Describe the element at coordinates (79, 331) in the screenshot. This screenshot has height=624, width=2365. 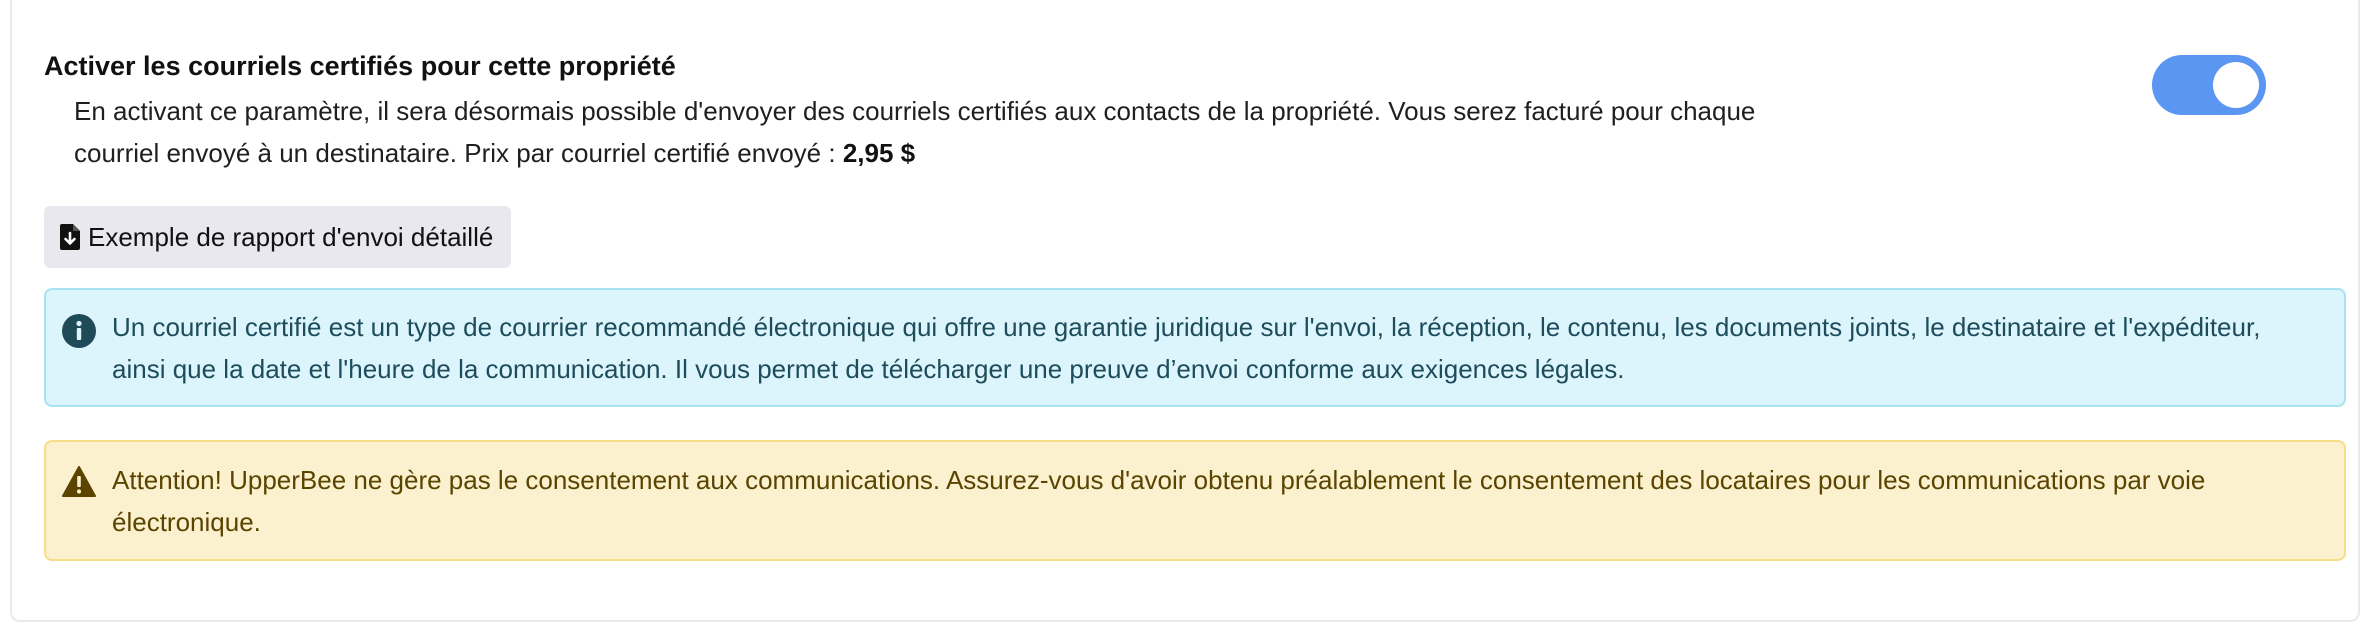
I see `info-circle-icon` at that location.